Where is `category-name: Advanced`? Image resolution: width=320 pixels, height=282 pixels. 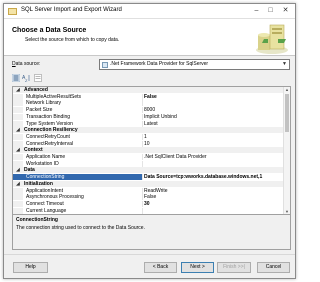
category-name: Advanced is located at coordinates (36, 90).